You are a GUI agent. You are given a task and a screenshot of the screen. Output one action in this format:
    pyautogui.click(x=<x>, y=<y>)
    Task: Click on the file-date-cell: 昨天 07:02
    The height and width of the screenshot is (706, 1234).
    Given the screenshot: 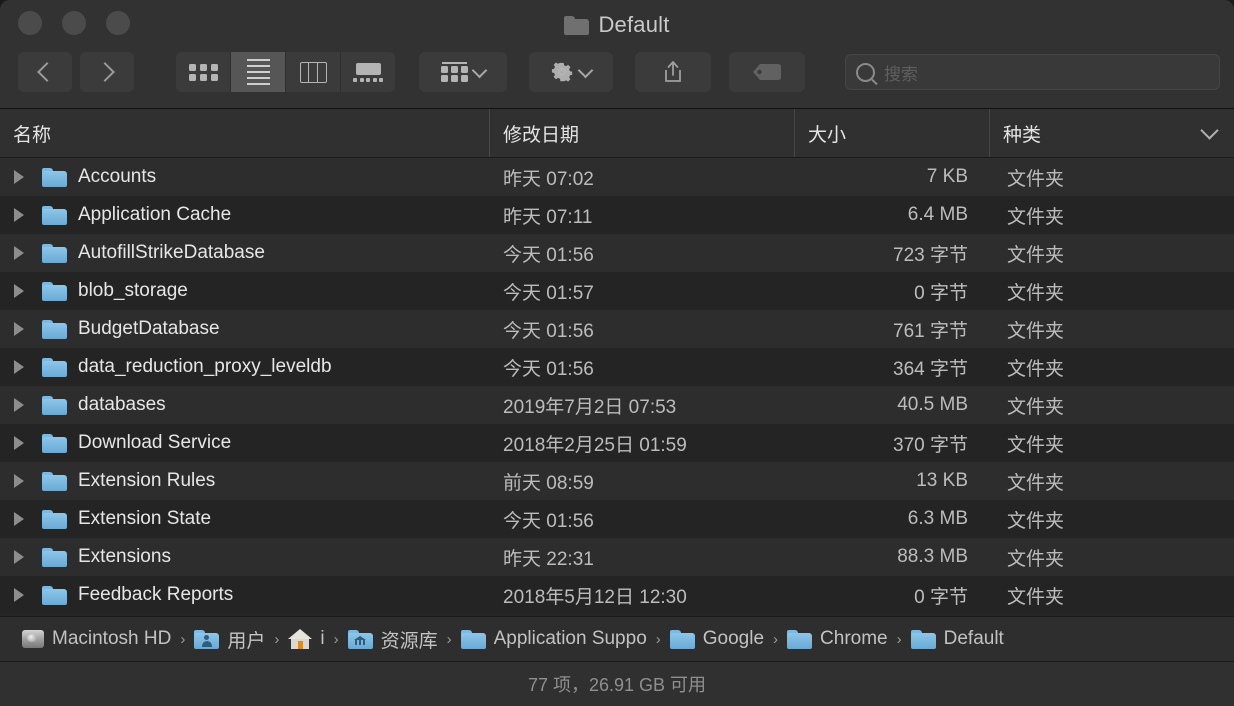 What is the action you would take?
    pyautogui.click(x=548, y=179)
    